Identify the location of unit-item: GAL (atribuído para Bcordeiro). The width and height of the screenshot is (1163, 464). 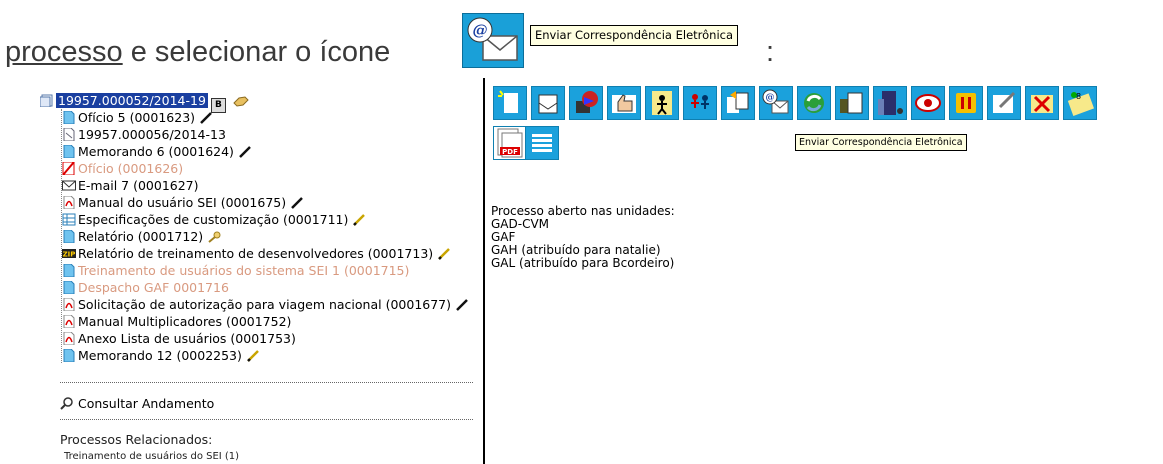
(583, 263).